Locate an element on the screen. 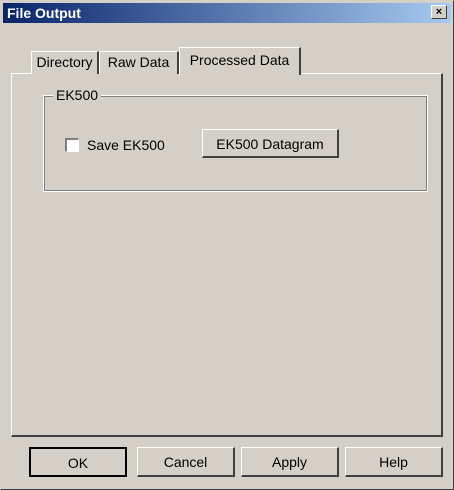 The height and width of the screenshot is (490, 454). tab-raw-data: Raw Data is located at coordinates (139, 62).